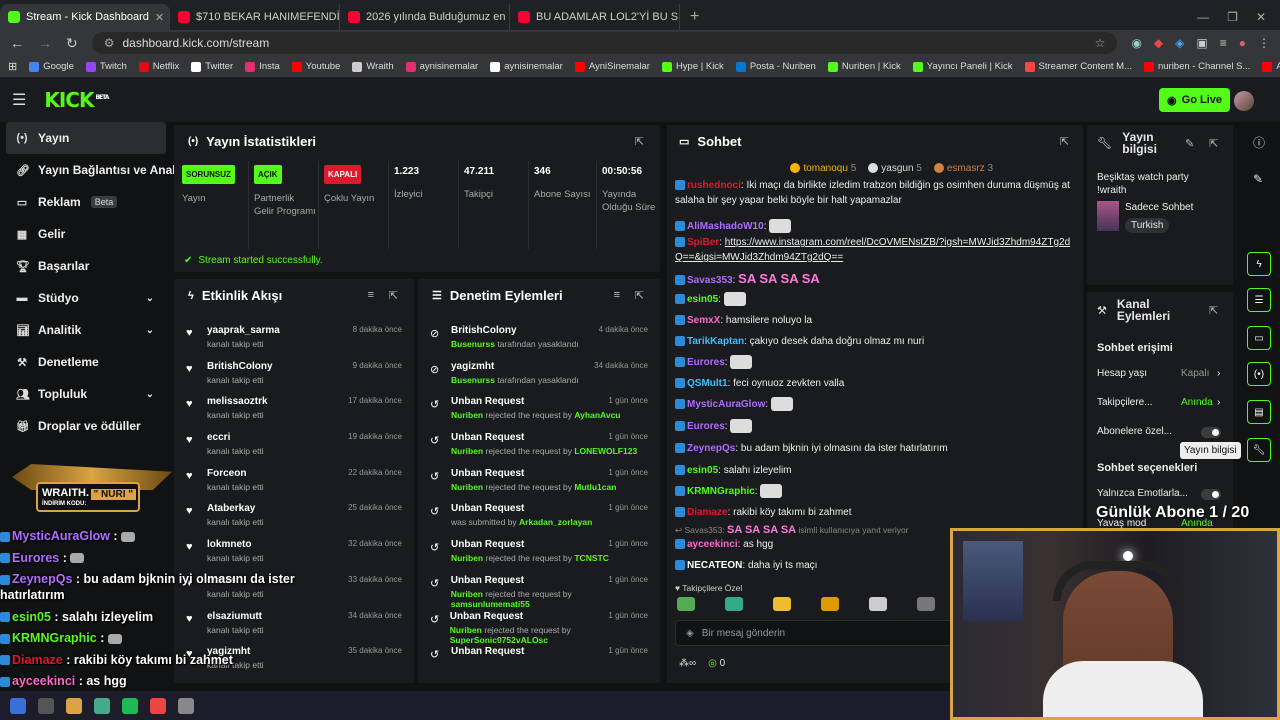  I want to click on chat-bubble-icon: ▭, so click(1259, 338).